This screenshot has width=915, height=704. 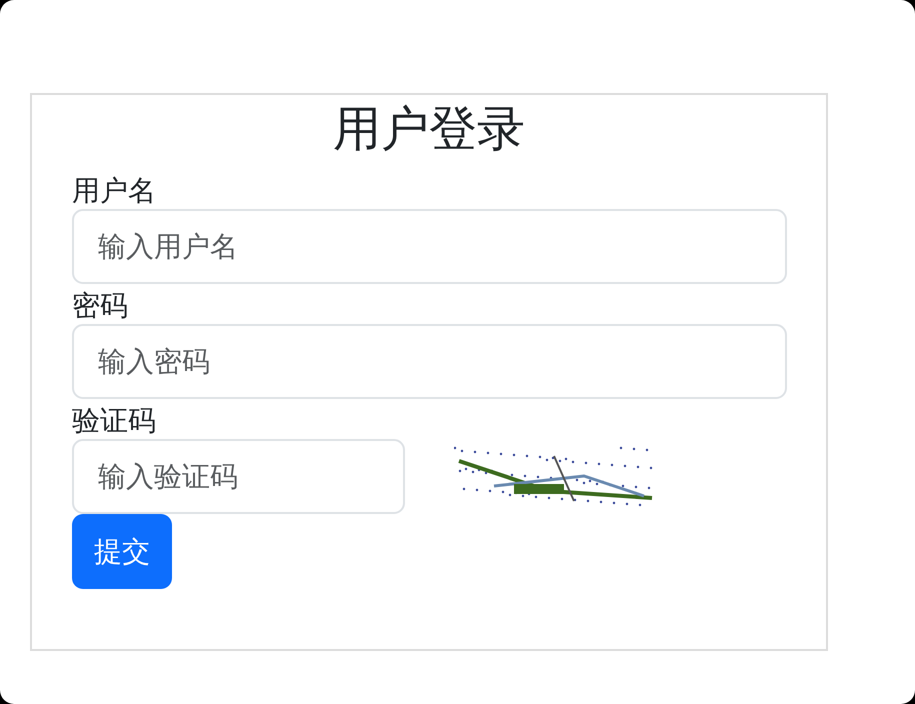 I want to click on text-input: 输入密码, so click(x=429, y=361).